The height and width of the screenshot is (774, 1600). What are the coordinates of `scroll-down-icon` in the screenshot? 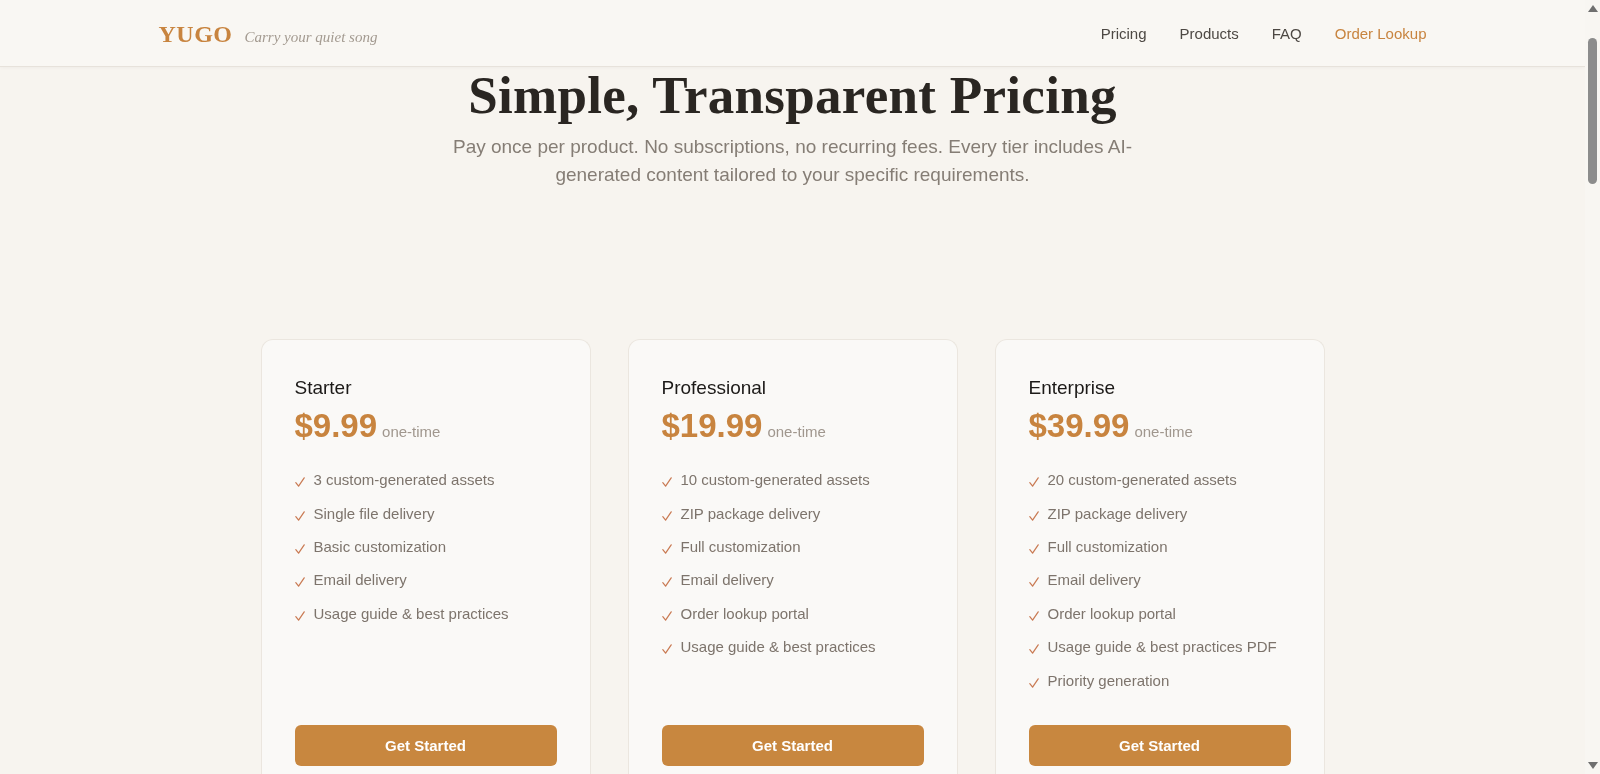 It's located at (1592, 765).